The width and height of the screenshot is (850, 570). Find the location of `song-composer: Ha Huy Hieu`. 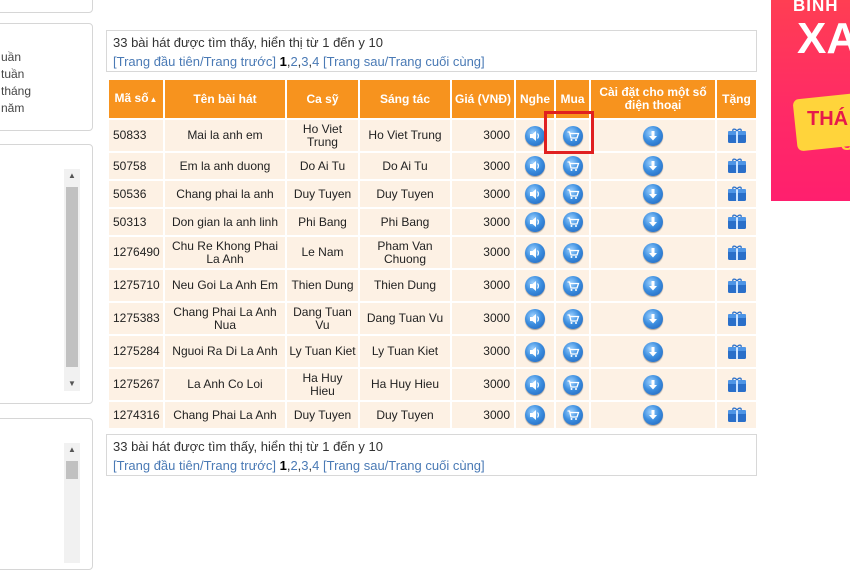

song-composer: Ha Huy Hieu is located at coordinates (405, 384).